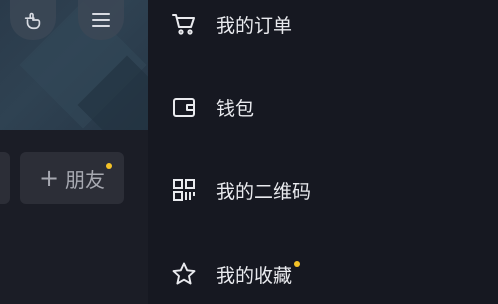 This screenshot has height=304, width=498. I want to click on hand-pointer-icon, so click(33, 20).